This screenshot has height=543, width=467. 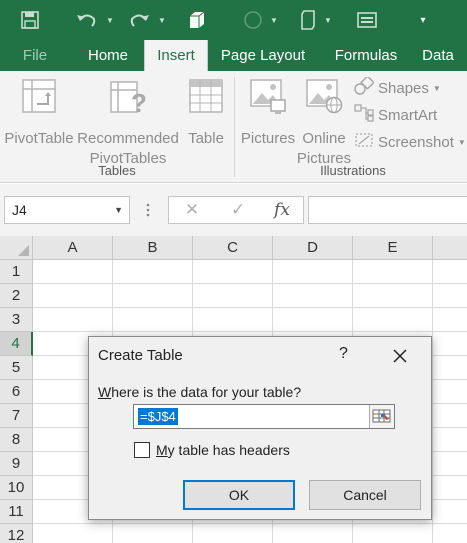 What do you see at coordinates (324, 96) in the screenshot?
I see `online-pictures-icon` at bounding box center [324, 96].